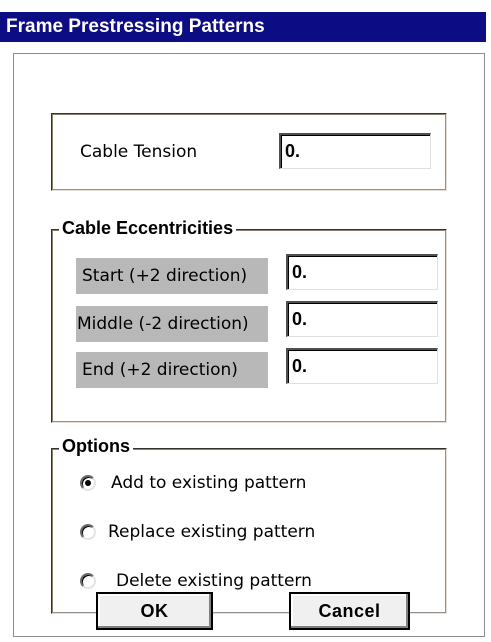  I want to click on start-direction-label: Start (+2 direction), so click(172, 276).